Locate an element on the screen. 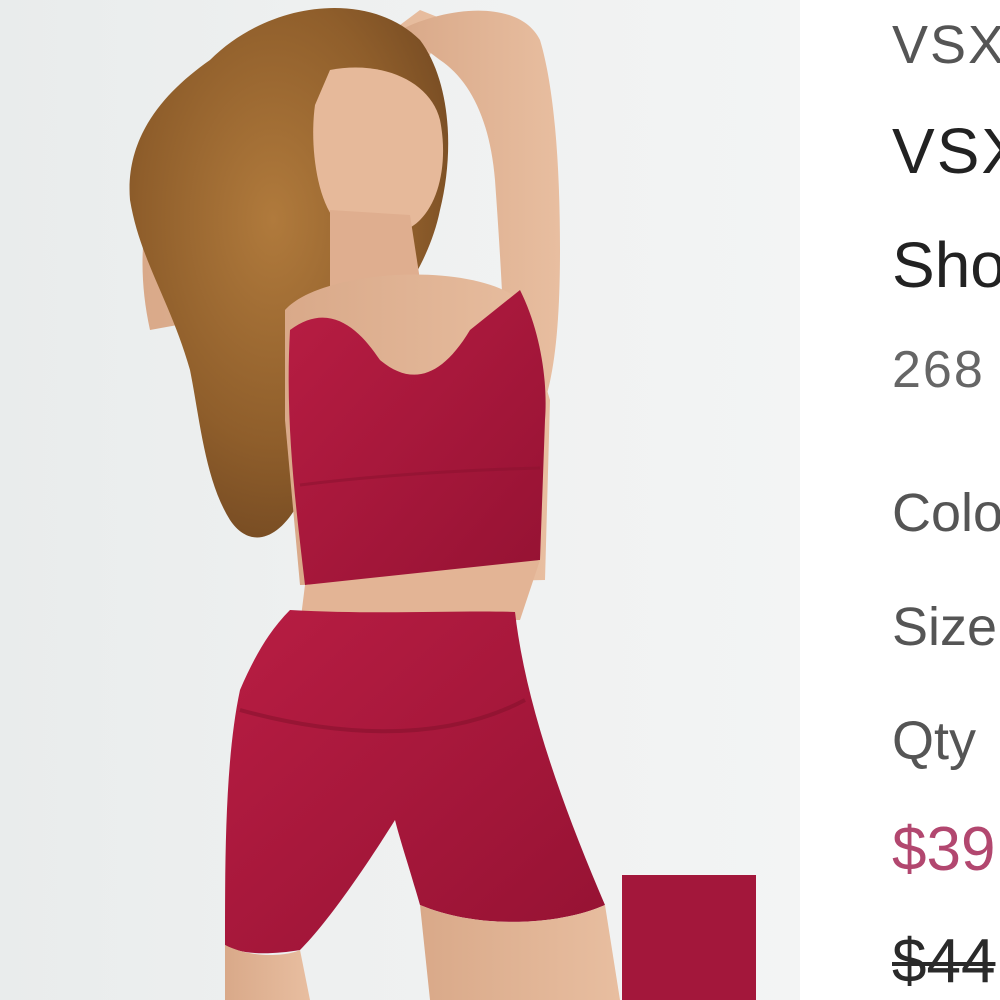  brand-name: VSX is located at coordinates (946, 151).